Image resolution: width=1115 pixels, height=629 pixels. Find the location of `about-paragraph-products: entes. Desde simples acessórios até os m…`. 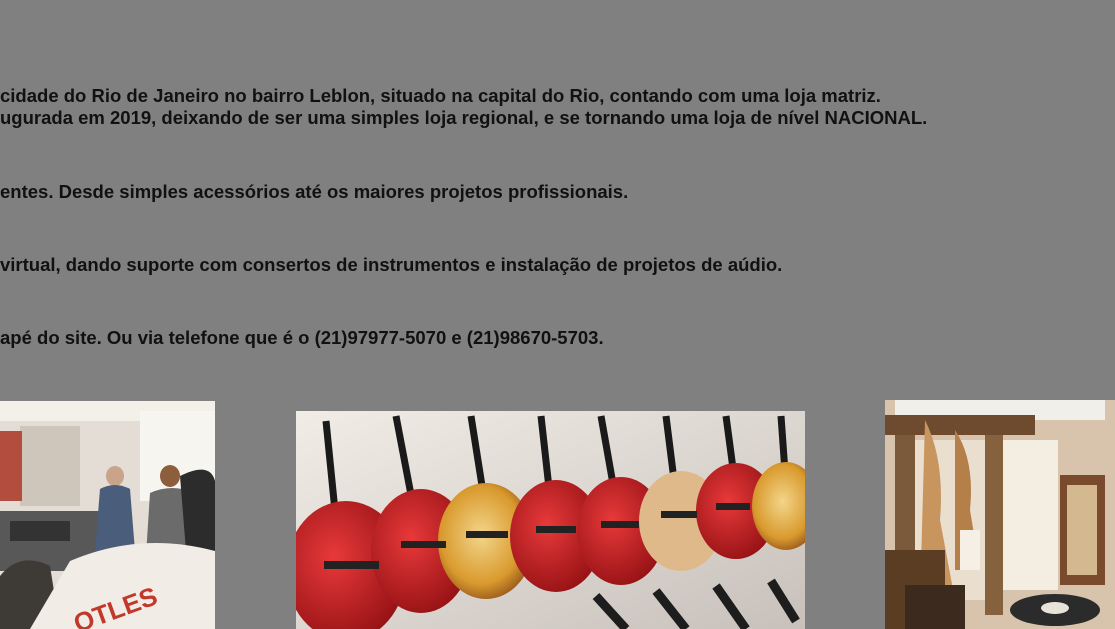

about-paragraph-products: entes. Desde simples acessórios até os m… is located at coordinates (314, 191).